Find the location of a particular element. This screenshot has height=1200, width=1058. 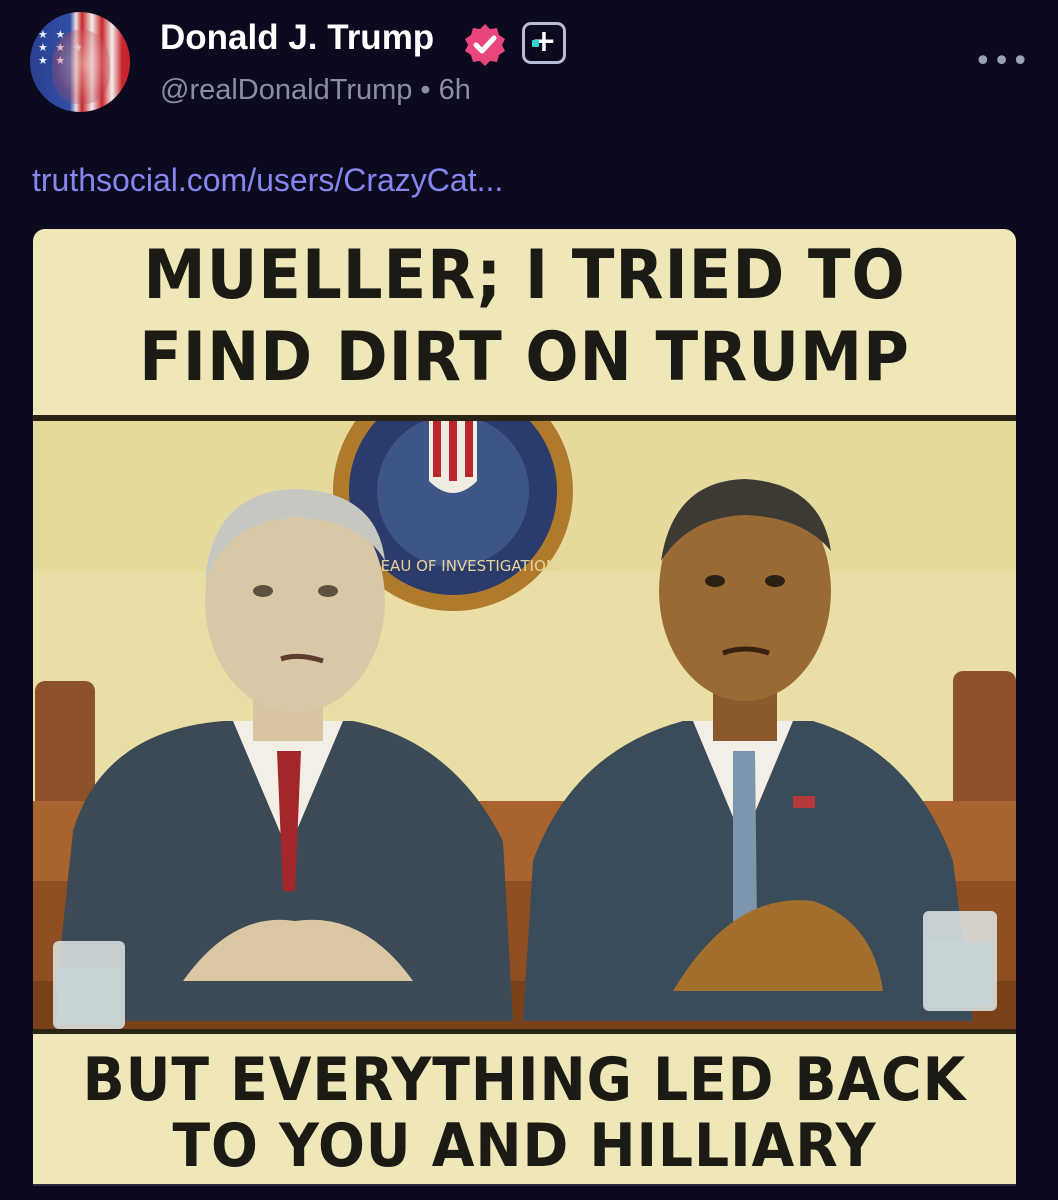

plus-badge-icon: + is located at coordinates (544, 43).